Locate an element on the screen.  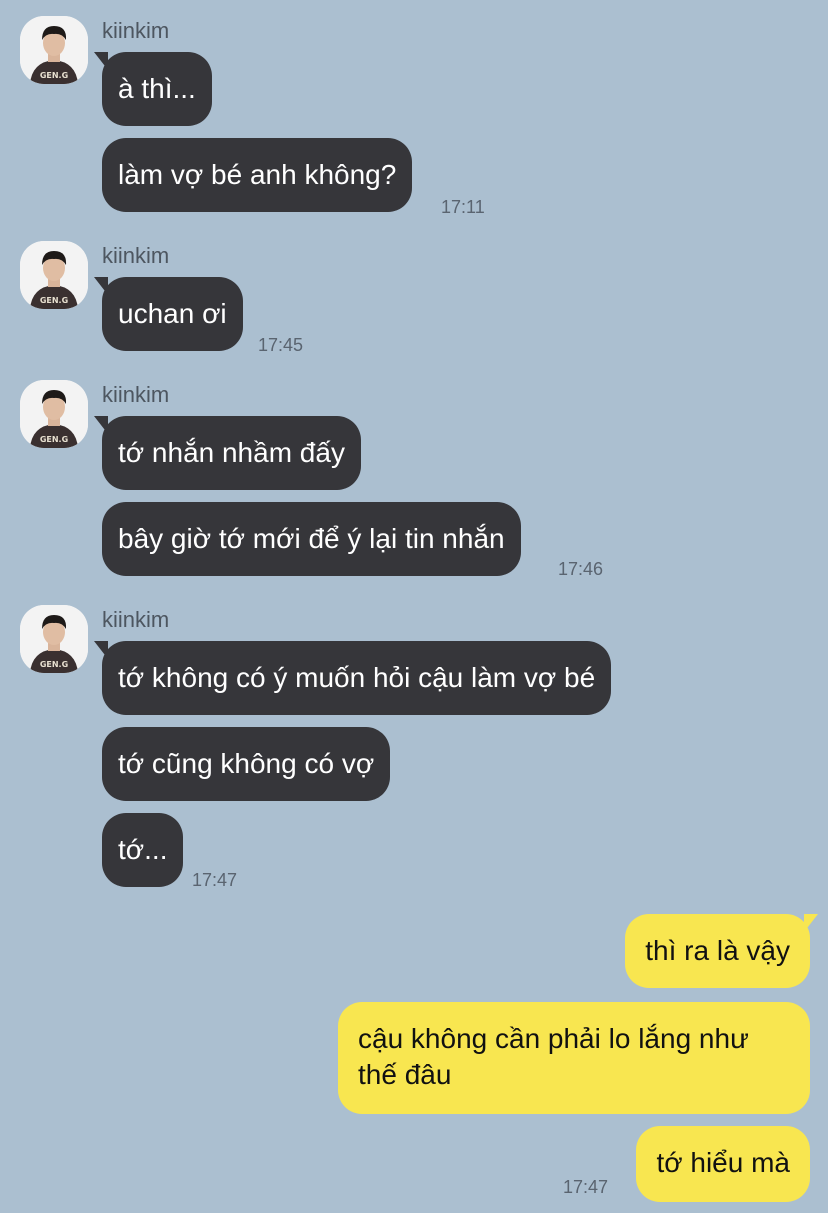
my-message-bubble: tớ hiểu mà is located at coordinates (723, 1164).